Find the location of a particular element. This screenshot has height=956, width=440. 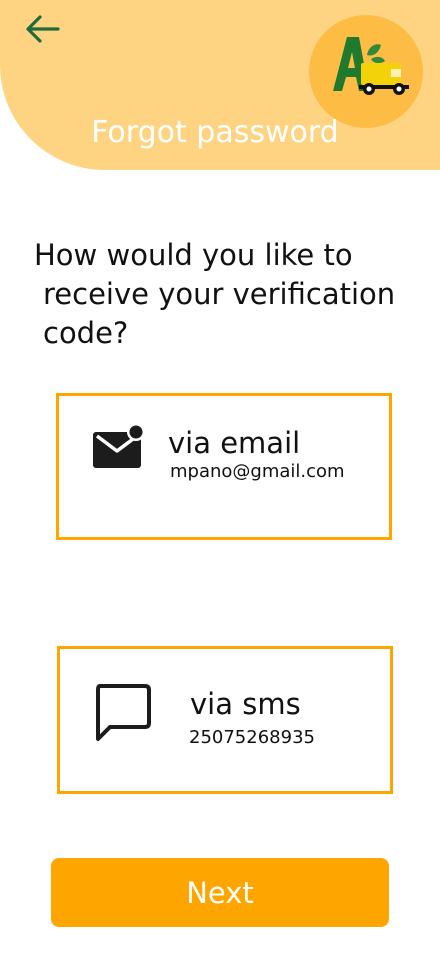

instruction-line: code? is located at coordinates (86, 333).